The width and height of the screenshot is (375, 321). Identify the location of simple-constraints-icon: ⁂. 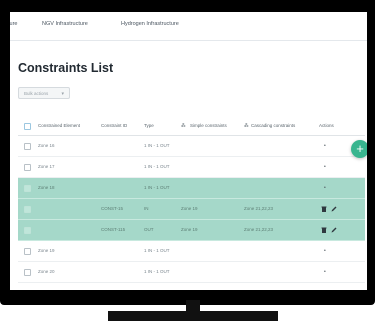
(183, 125).